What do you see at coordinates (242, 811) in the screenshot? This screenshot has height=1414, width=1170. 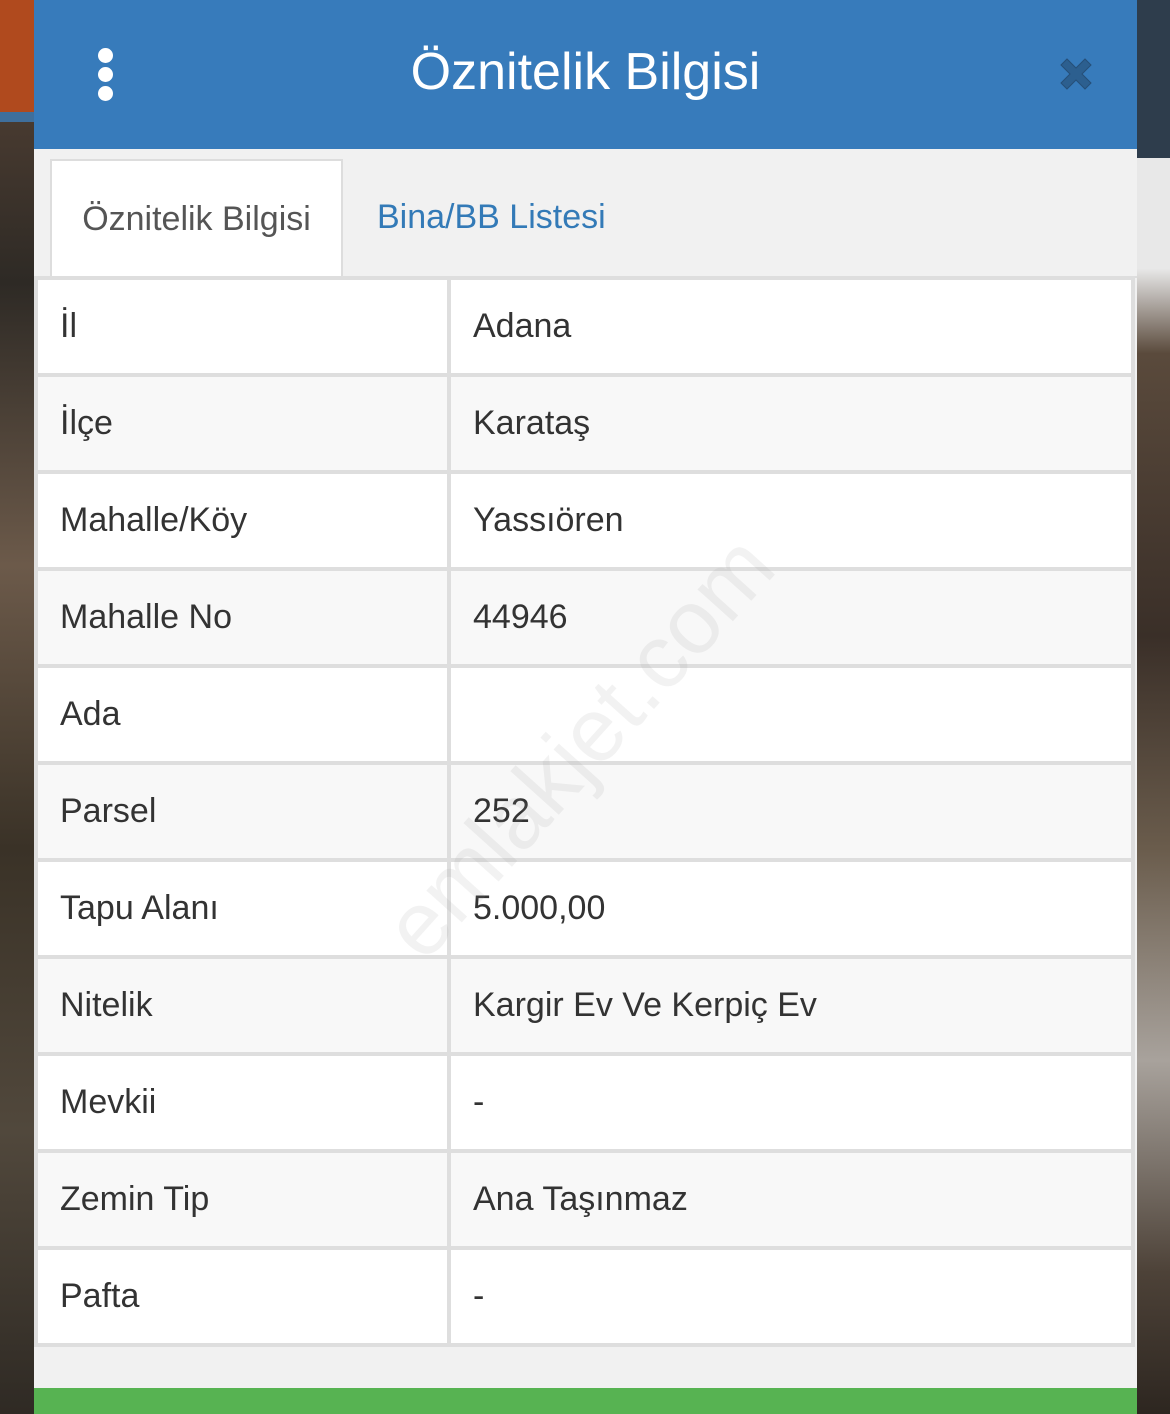 I see `row-key: Parsel` at bounding box center [242, 811].